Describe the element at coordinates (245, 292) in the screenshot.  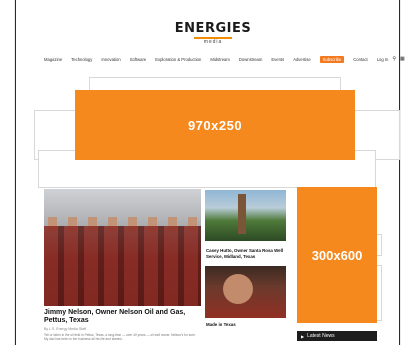
I see `story-thumbnail-portrait` at that location.